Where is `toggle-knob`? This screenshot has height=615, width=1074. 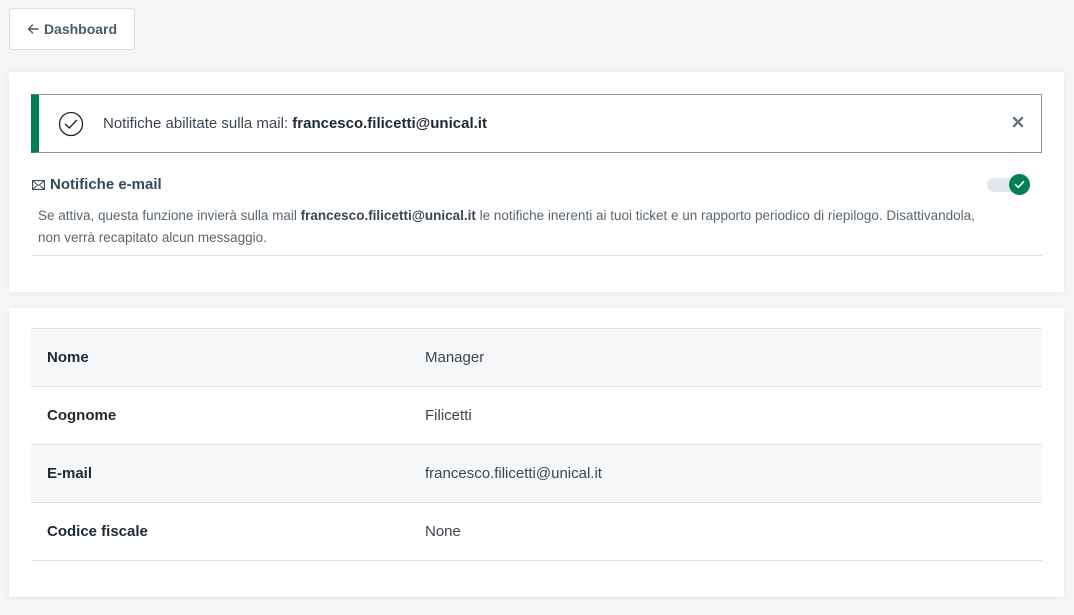
toggle-knob is located at coordinates (1019, 184).